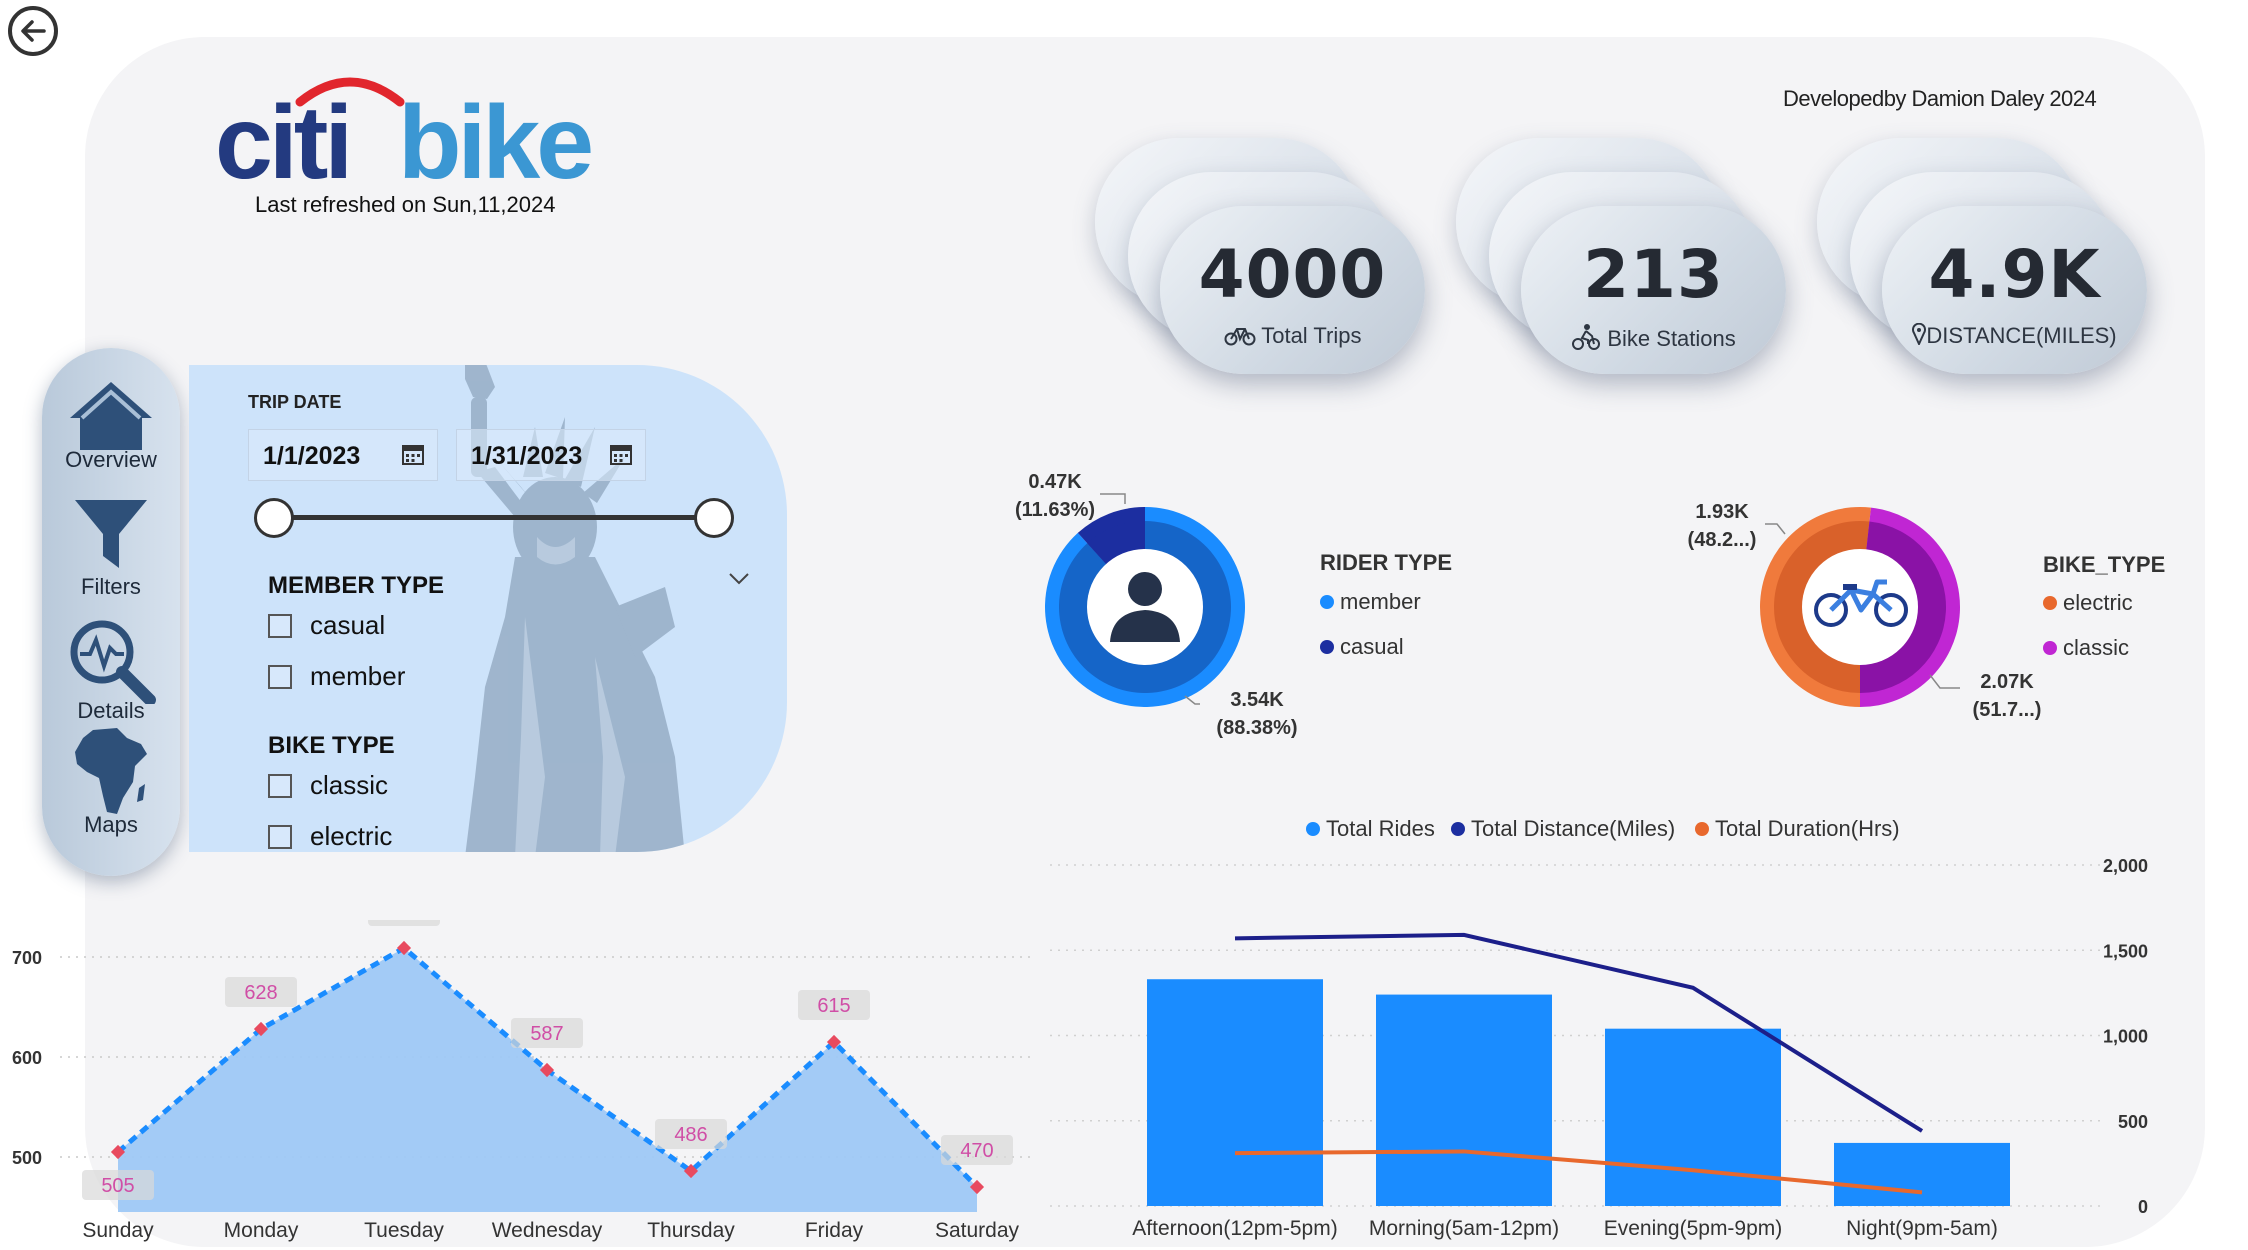 Image resolution: width=2248 pixels, height=1250 pixels. Describe the element at coordinates (260, 993) in the screenshot. I see `data-label: 628` at that location.